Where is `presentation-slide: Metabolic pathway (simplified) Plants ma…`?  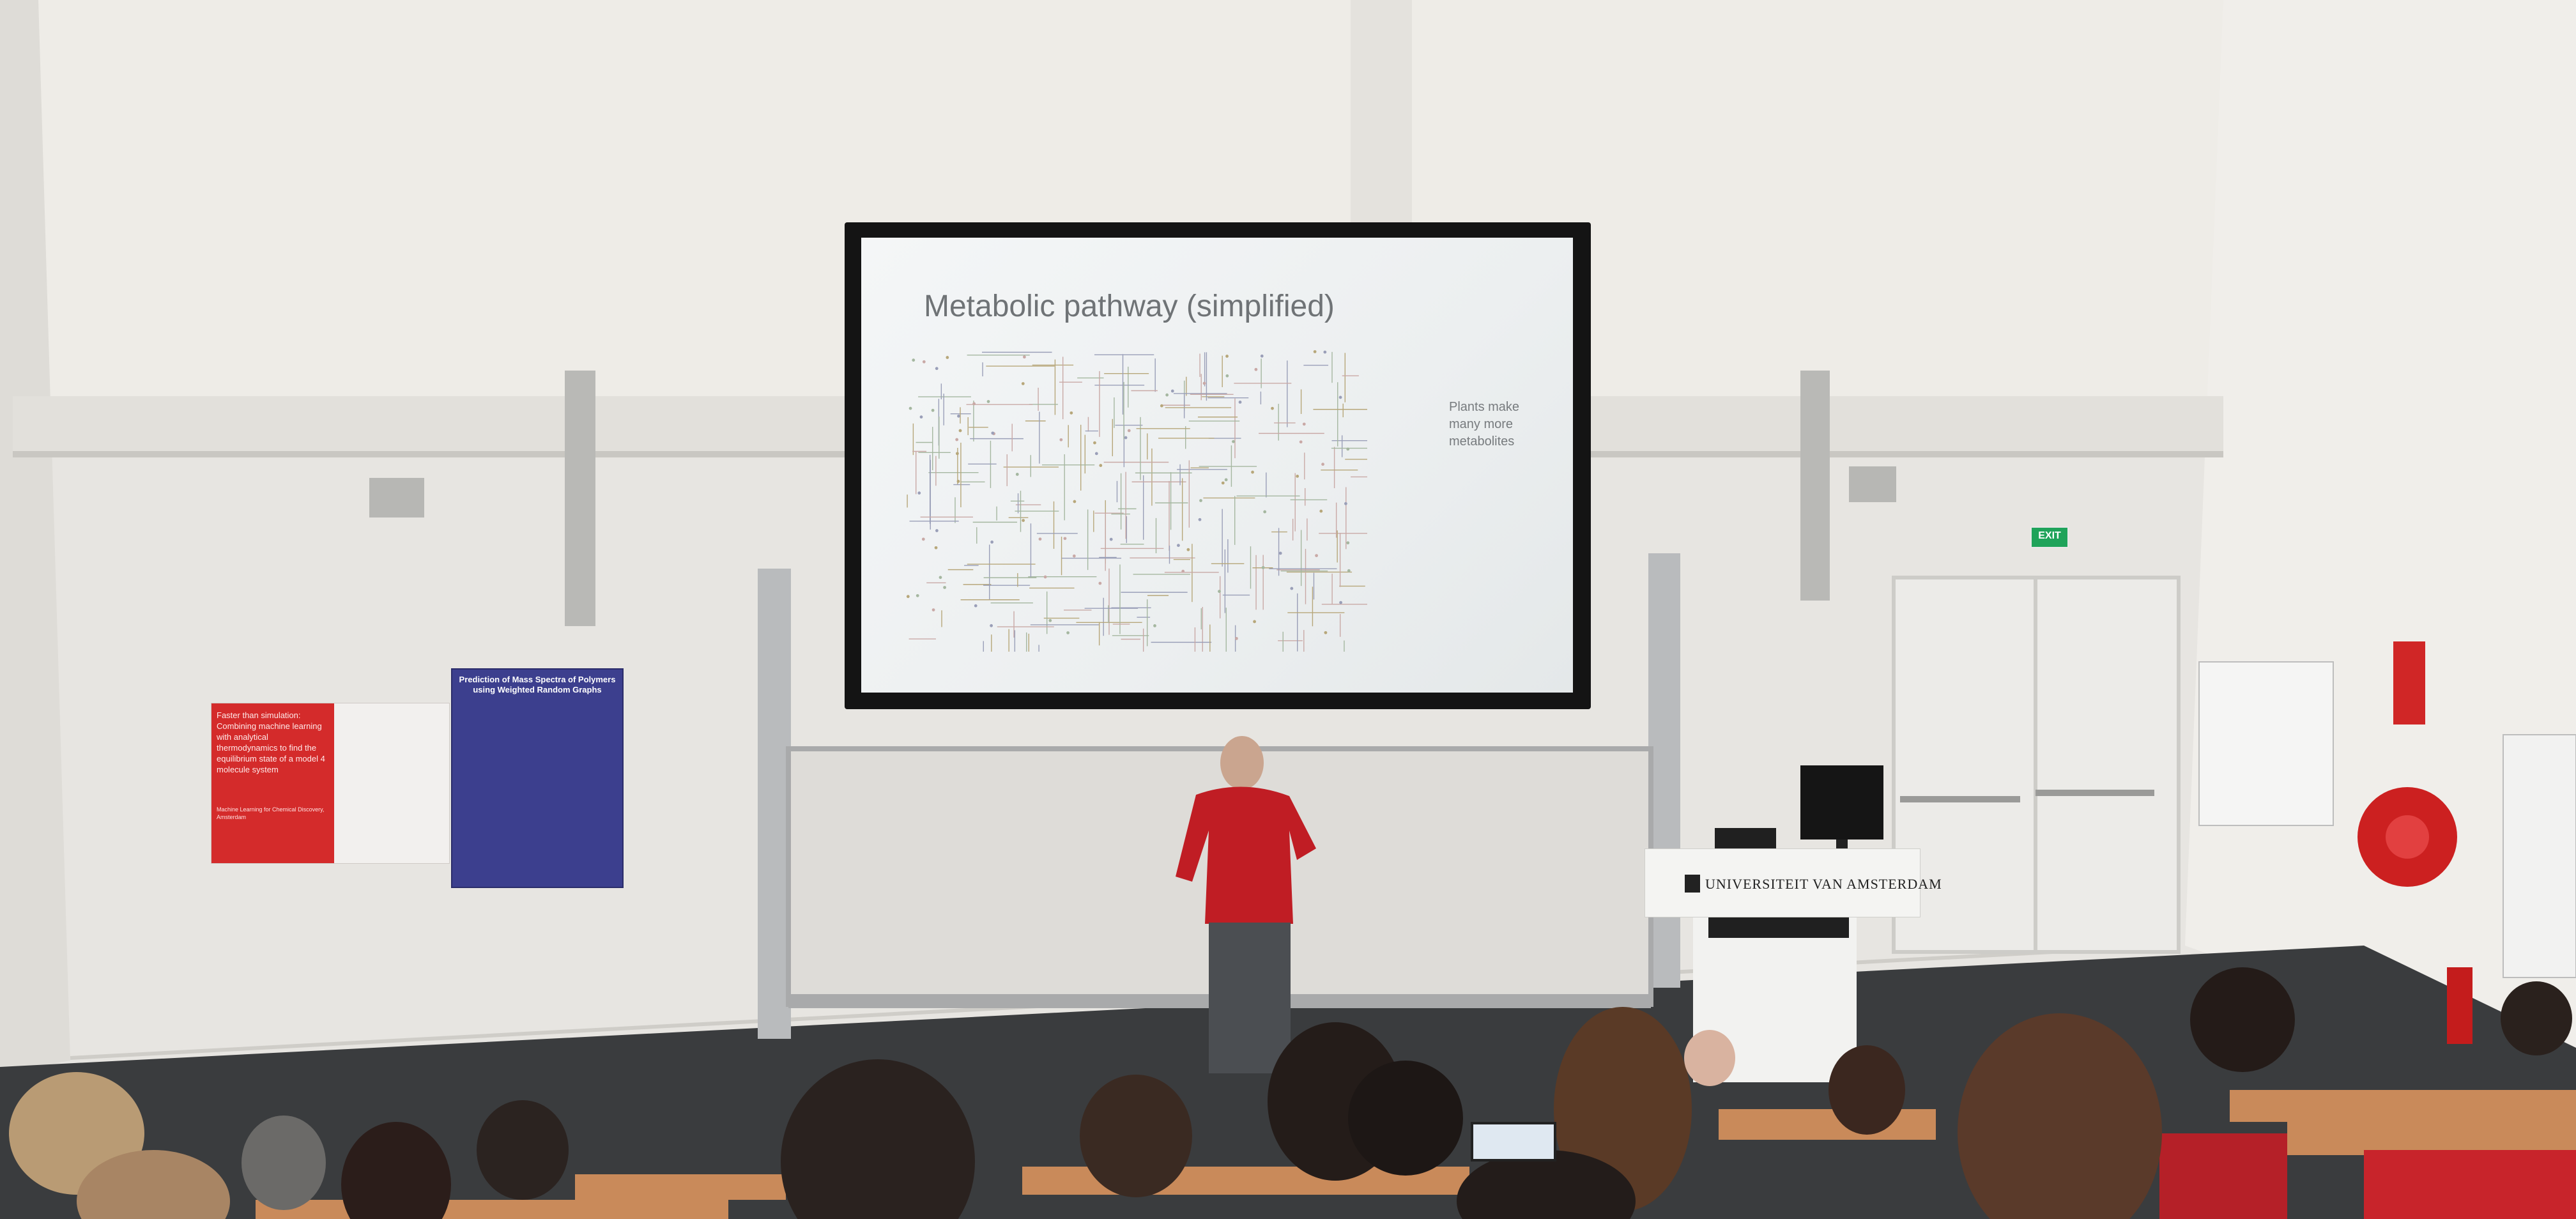 presentation-slide: Metabolic pathway (simplified) Plants ma… is located at coordinates (1217, 465).